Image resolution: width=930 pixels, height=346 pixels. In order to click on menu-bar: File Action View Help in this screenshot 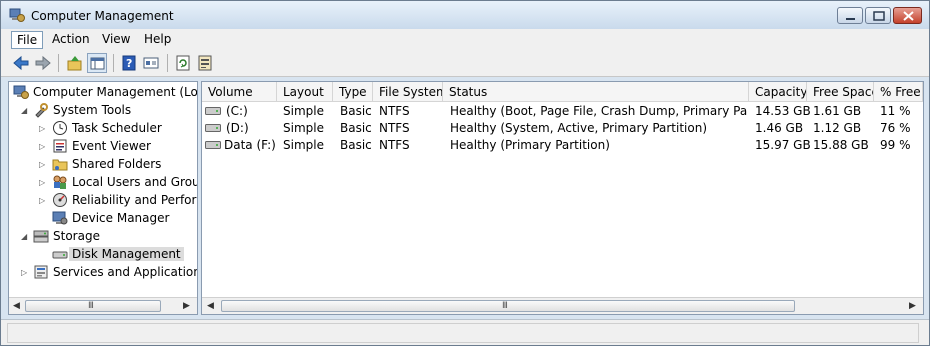, I will do `click(465, 39)`.